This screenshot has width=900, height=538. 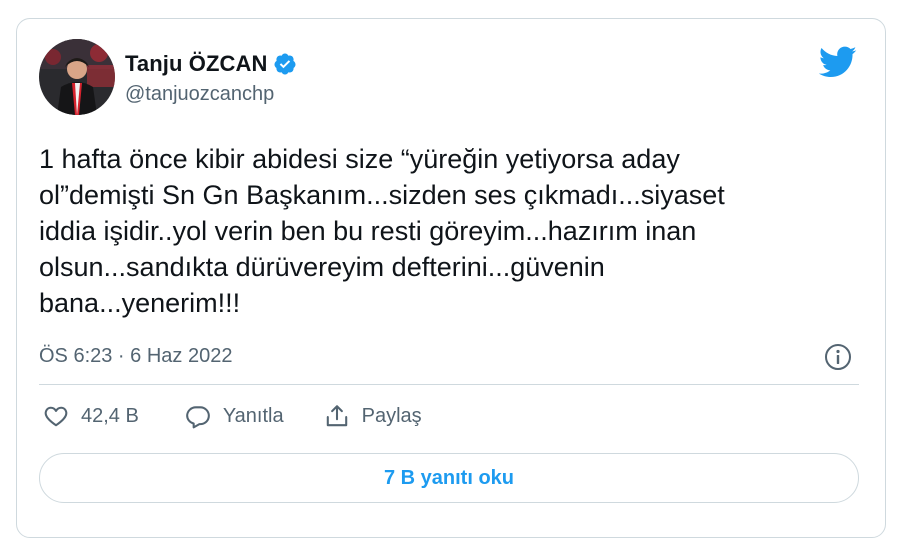 I want to click on reply-label: Yanıtla, so click(x=253, y=415).